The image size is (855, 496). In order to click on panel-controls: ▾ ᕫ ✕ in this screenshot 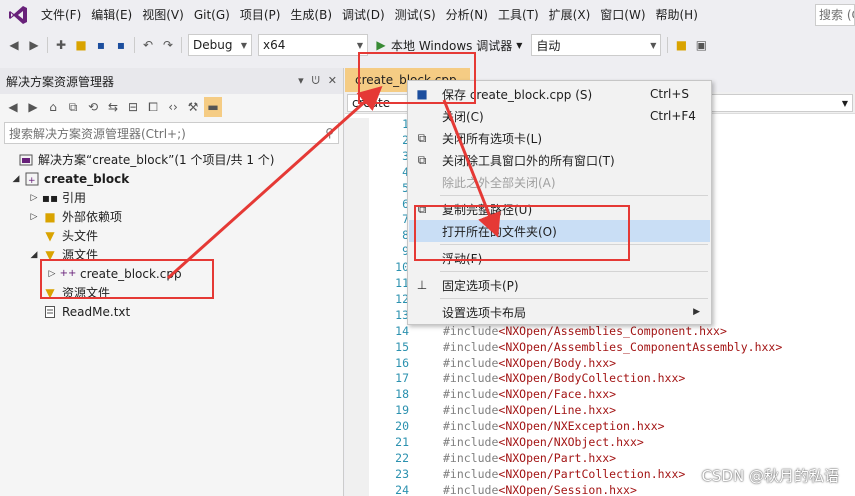, I will do `click(317, 81)`.